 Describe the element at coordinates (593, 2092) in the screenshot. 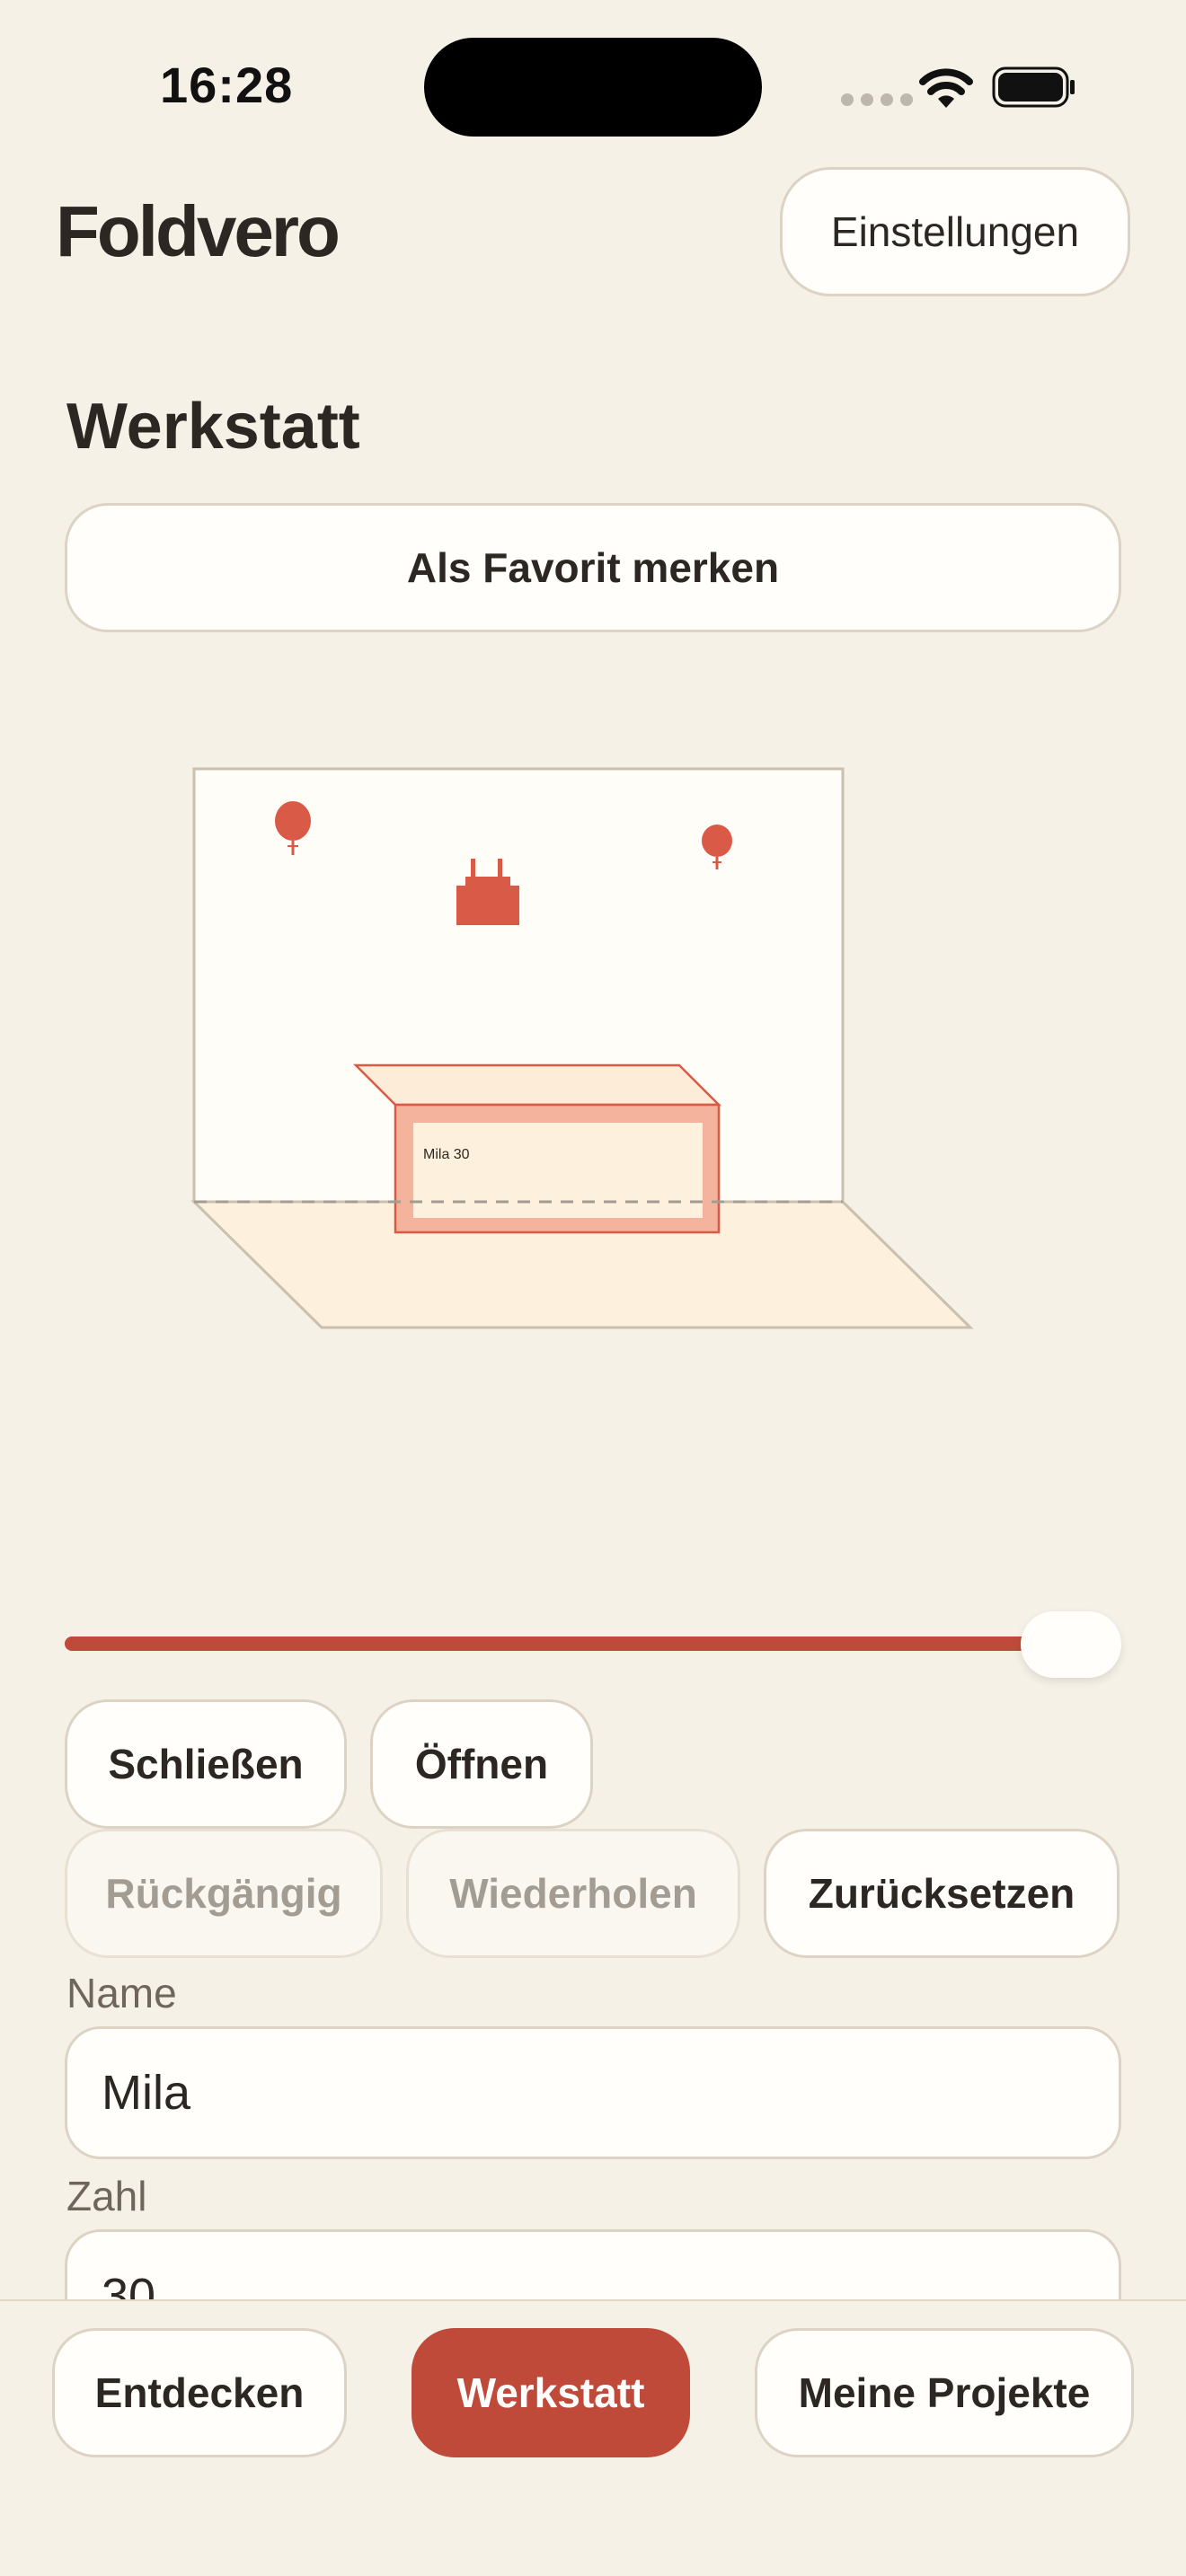

I see `name-field` at that location.